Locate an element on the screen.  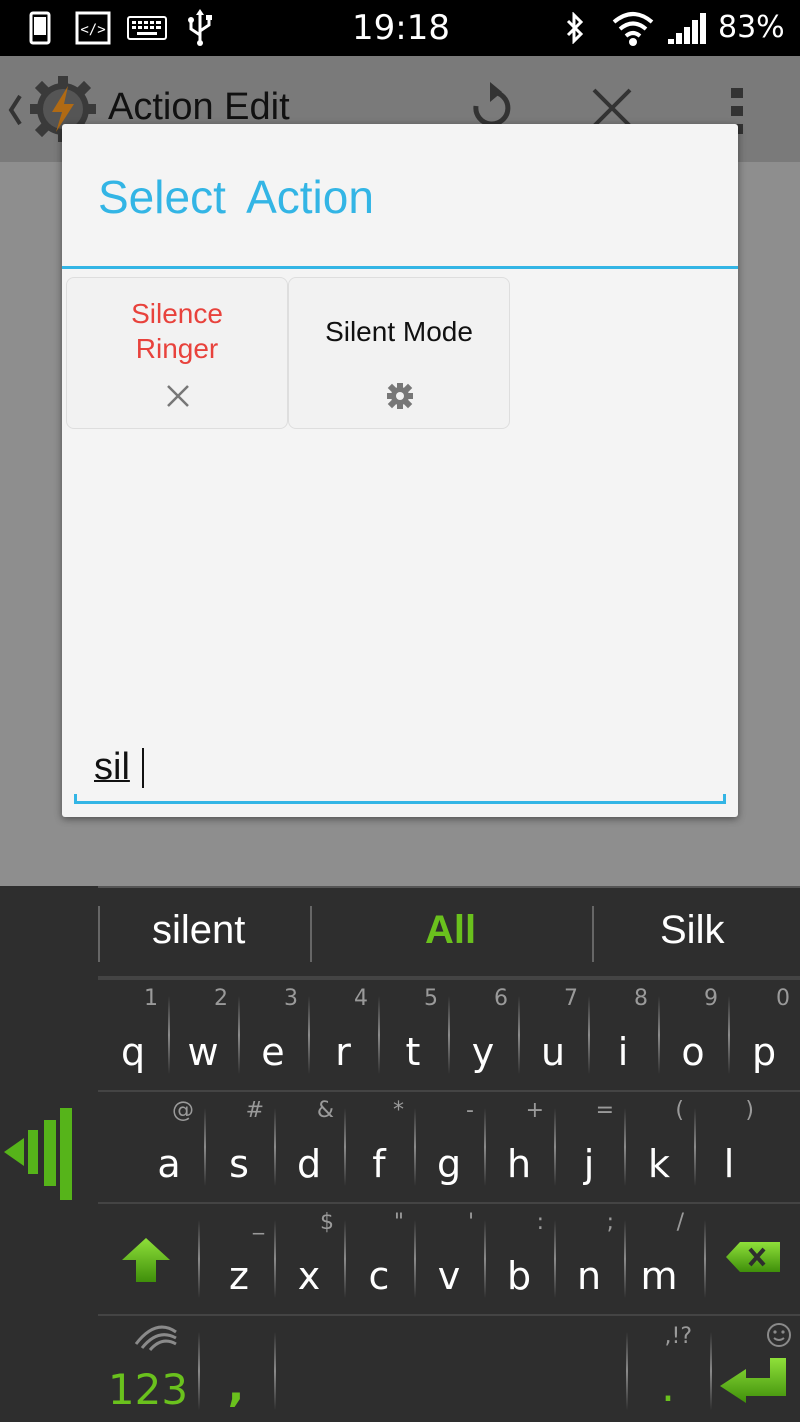
spacebar is located at coordinates (449, 1369).